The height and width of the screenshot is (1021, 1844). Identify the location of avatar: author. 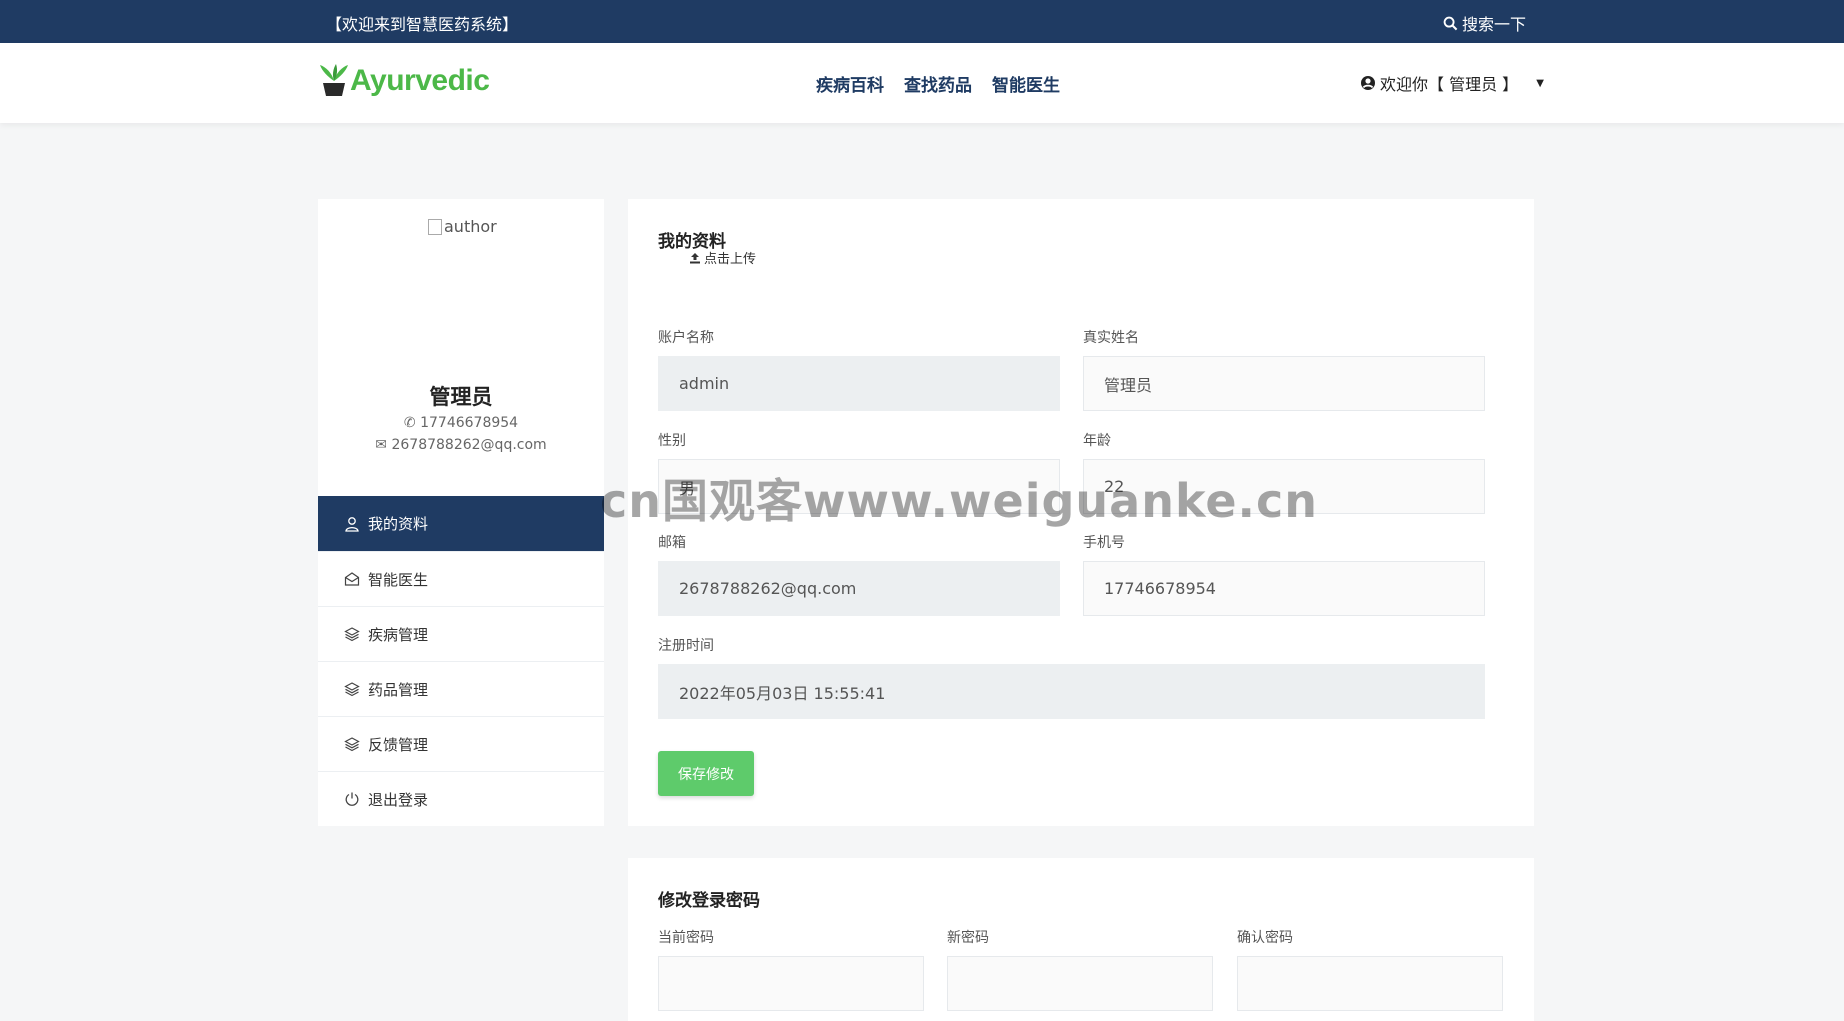
(462, 226).